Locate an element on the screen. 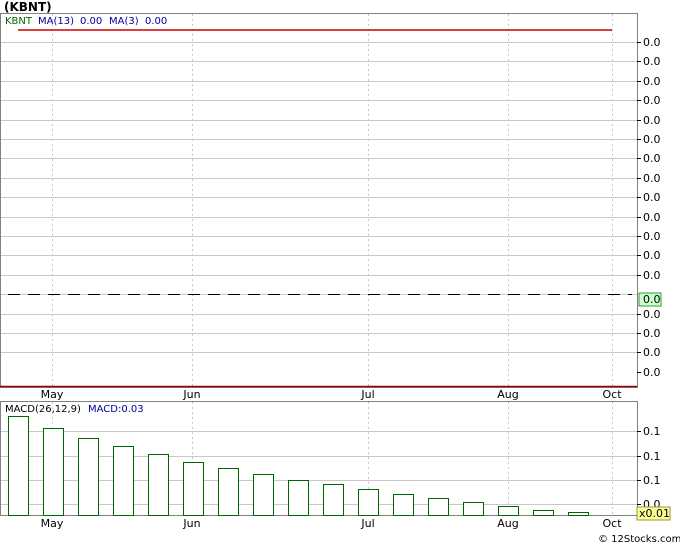  macd-x-tick-label: Oct is located at coordinates (612, 523).